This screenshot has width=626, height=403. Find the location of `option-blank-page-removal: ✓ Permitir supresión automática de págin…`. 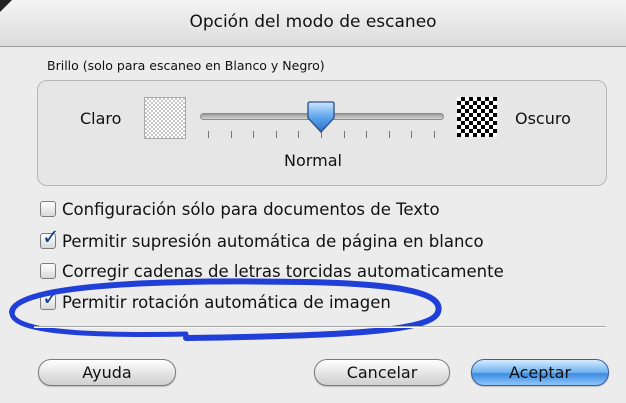

option-blank-page-removal: ✓ Permitir supresión automática de págin… is located at coordinates (262, 239).